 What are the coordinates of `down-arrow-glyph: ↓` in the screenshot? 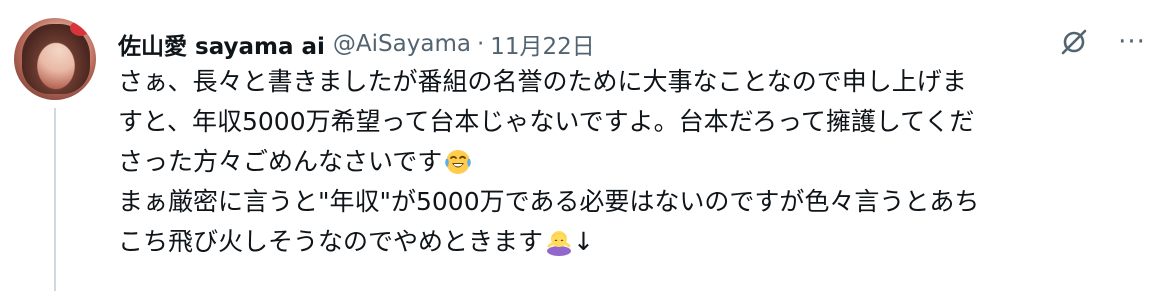 It's located at (583, 241).